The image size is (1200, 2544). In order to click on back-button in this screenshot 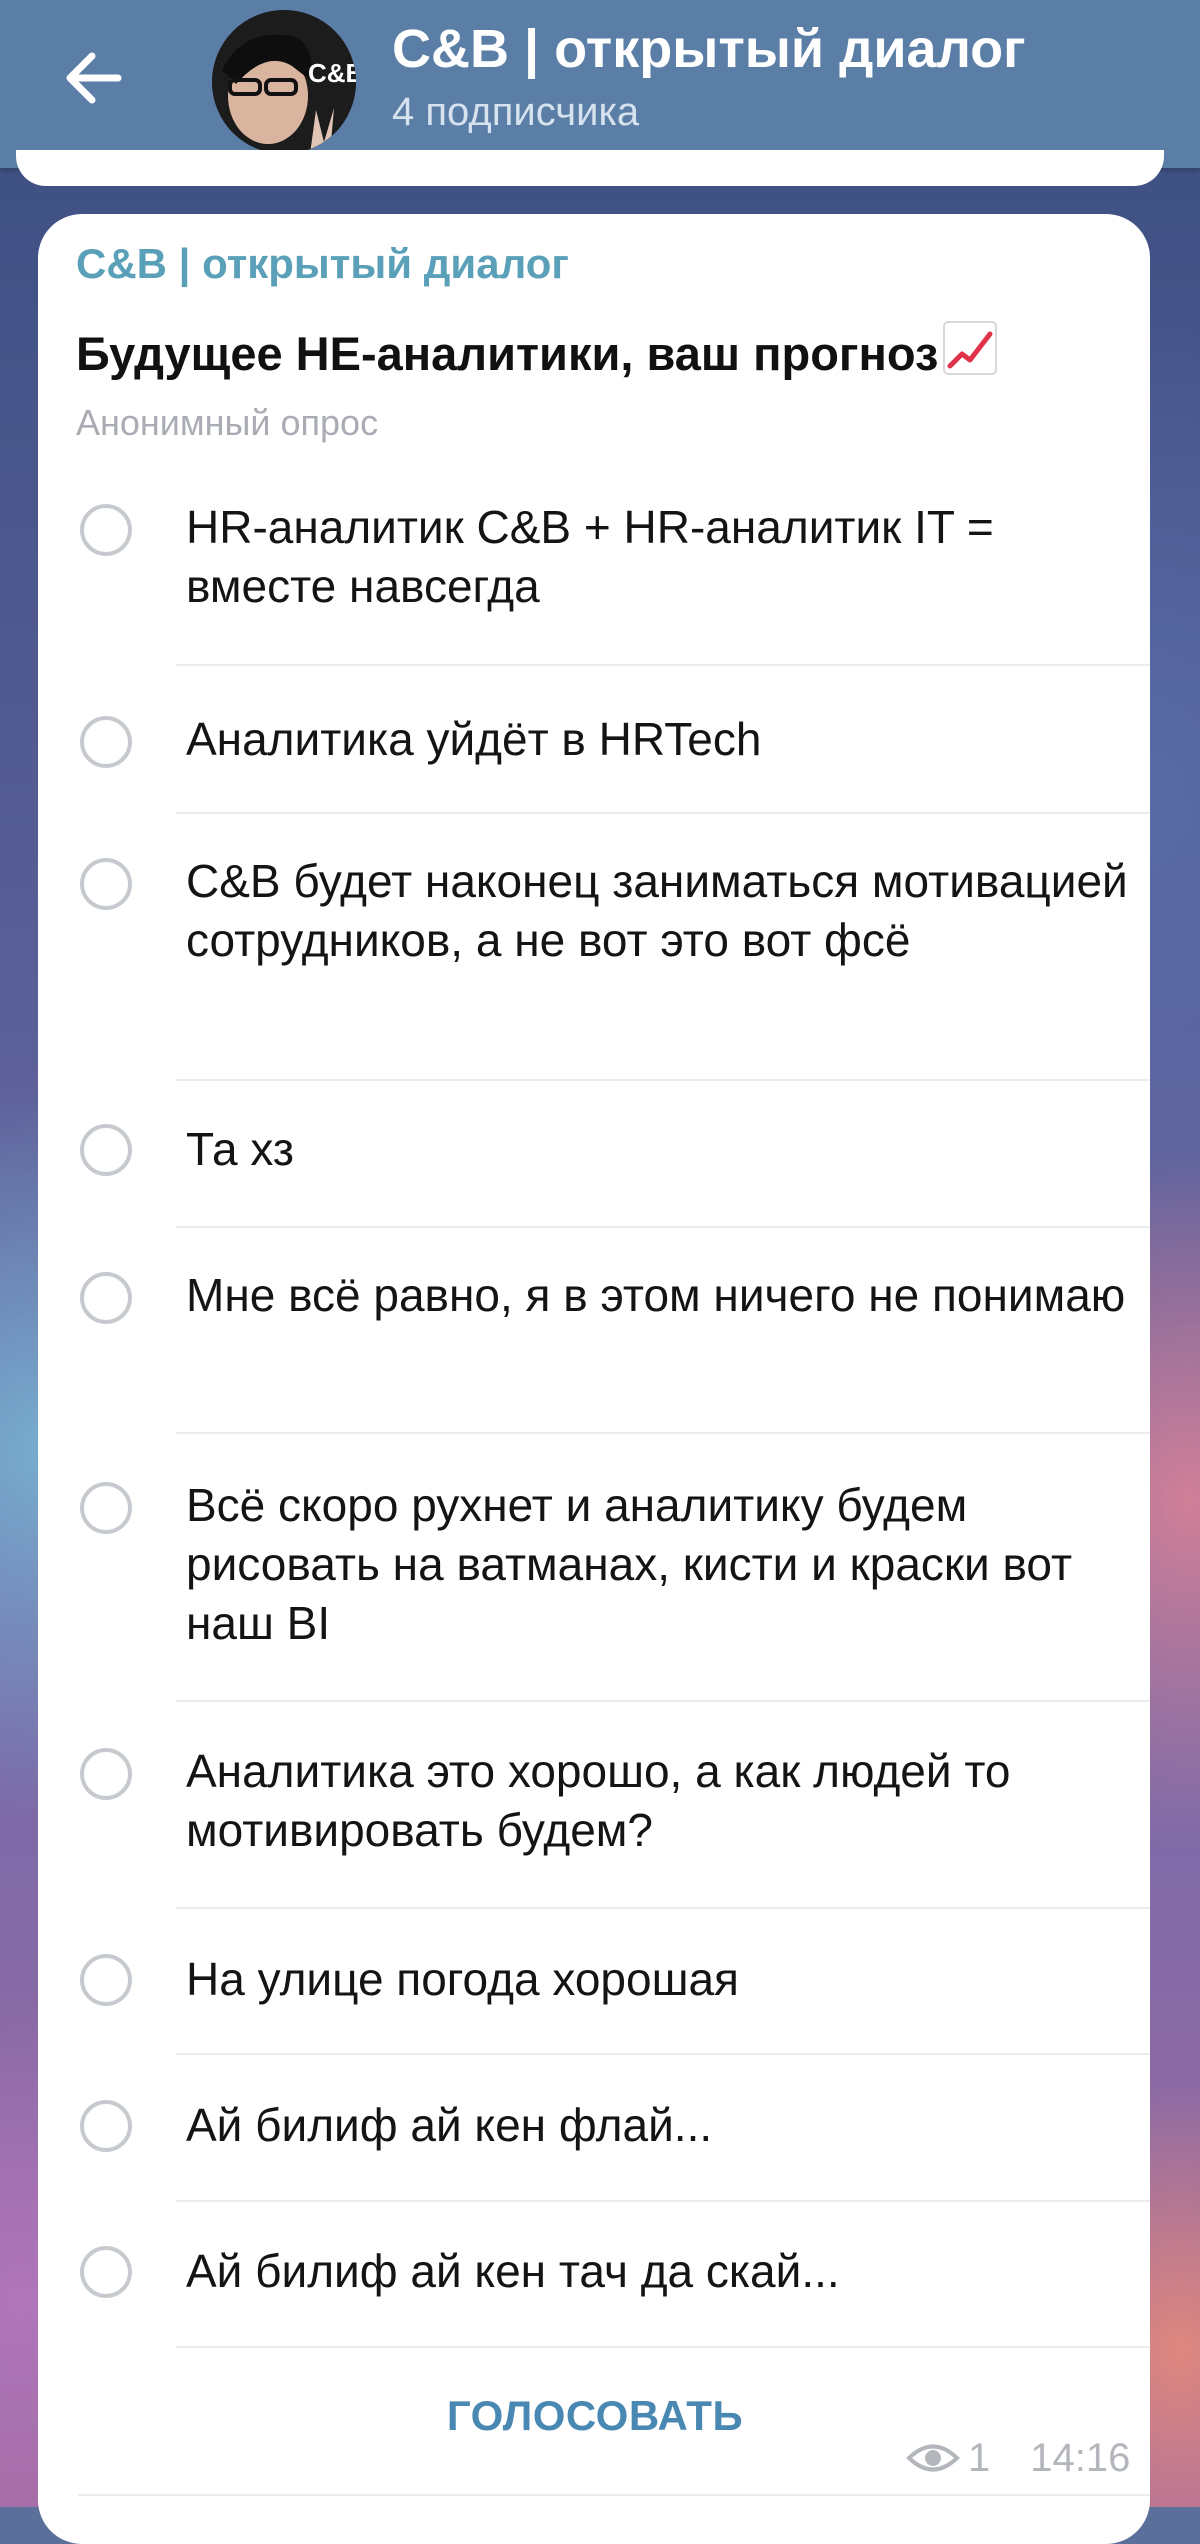, I will do `click(92, 78)`.